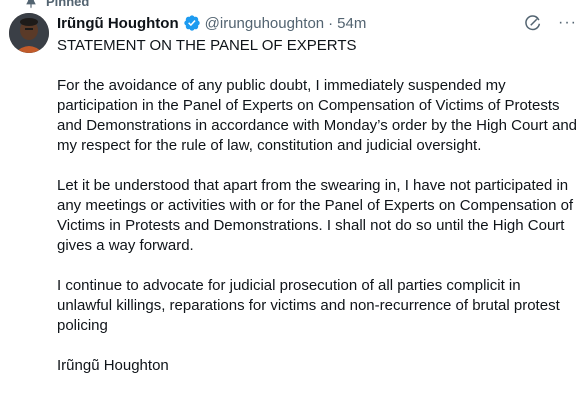 This screenshot has width=585, height=403. Describe the element at coordinates (68, 4) in the screenshot. I see `pinned-label: Pinned` at that location.